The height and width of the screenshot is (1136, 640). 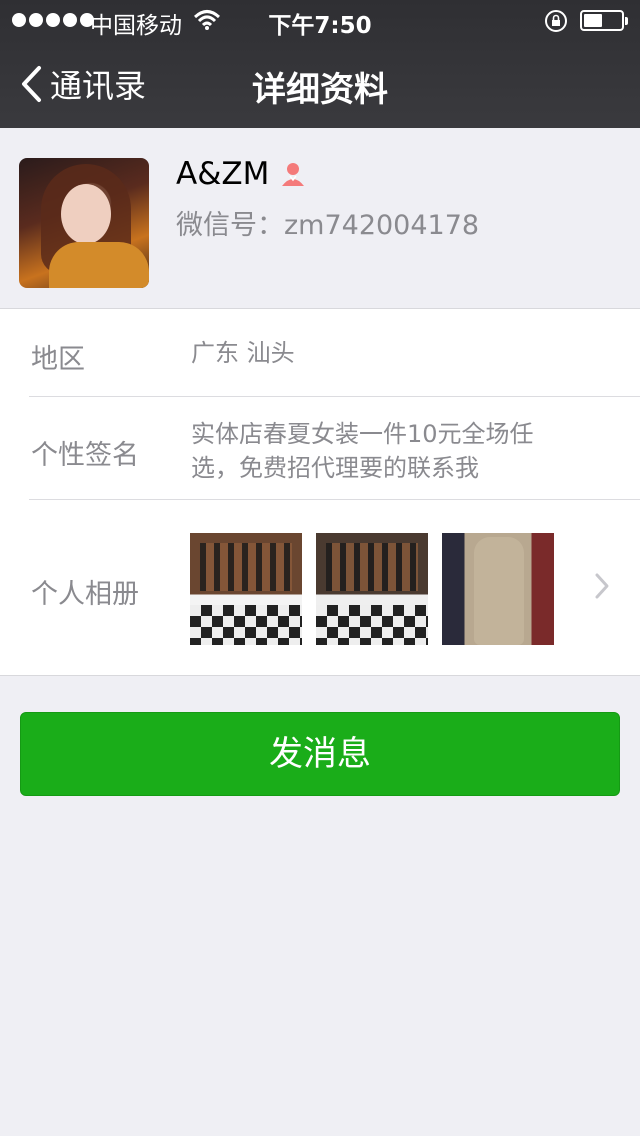 What do you see at coordinates (243, 353) in the screenshot?
I see `region-value: 广东 汕头` at bounding box center [243, 353].